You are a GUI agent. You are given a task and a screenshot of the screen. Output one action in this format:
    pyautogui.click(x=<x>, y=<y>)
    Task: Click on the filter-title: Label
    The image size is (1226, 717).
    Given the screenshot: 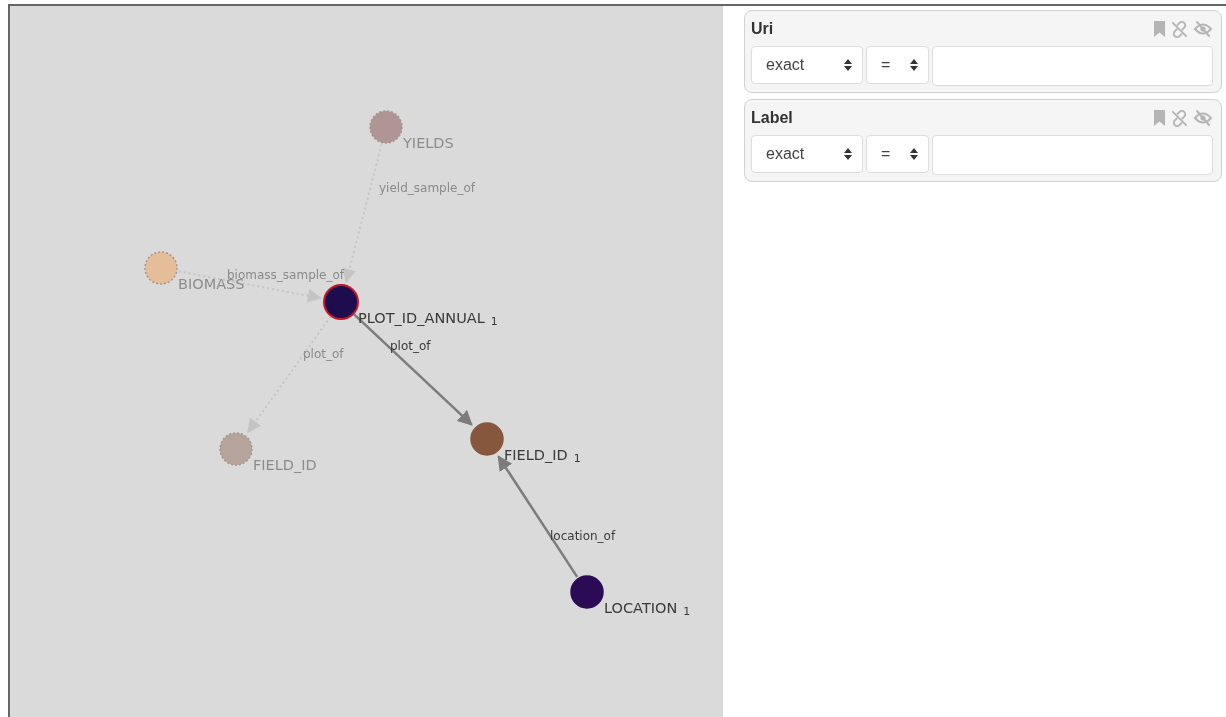 What is the action you would take?
    pyautogui.click(x=772, y=118)
    